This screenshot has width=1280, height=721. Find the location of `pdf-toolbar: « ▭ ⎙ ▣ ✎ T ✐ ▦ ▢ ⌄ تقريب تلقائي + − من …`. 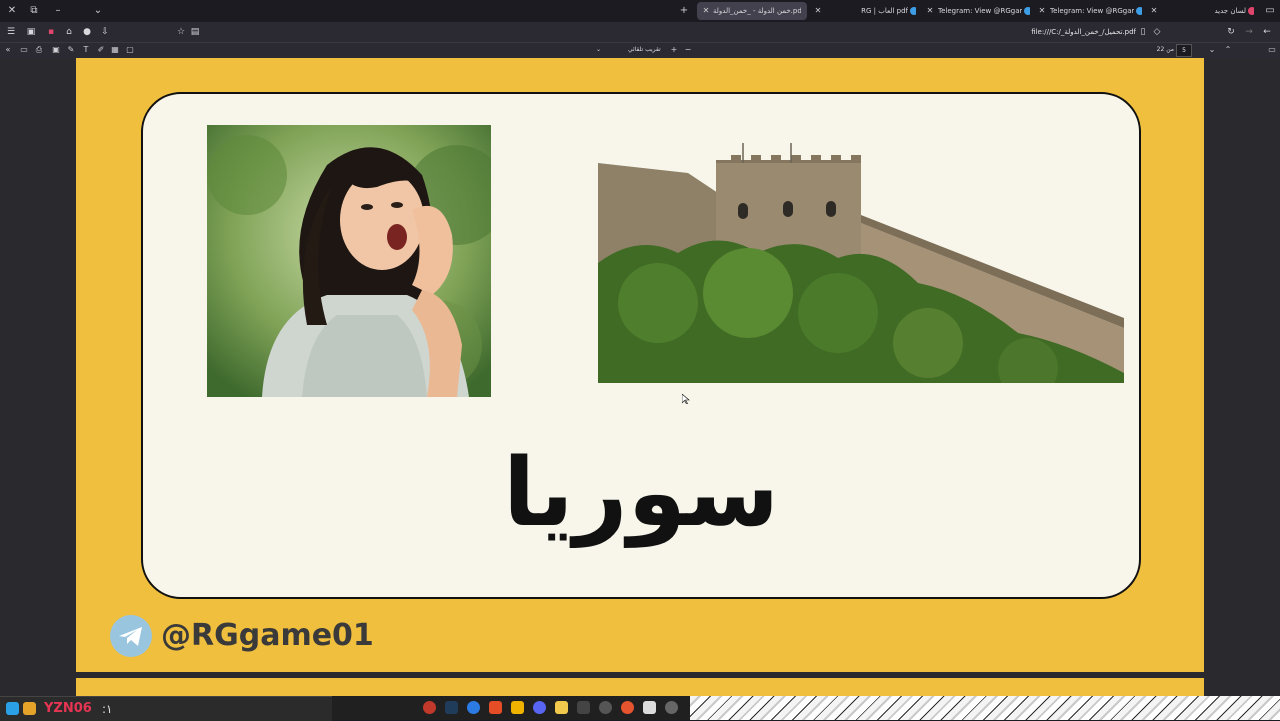

pdf-toolbar: « ▭ ⎙ ▣ ✎ T ✐ ▦ ▢ ⌄ تقريب تلقائي + − من … is located at coordinates (640, 50).